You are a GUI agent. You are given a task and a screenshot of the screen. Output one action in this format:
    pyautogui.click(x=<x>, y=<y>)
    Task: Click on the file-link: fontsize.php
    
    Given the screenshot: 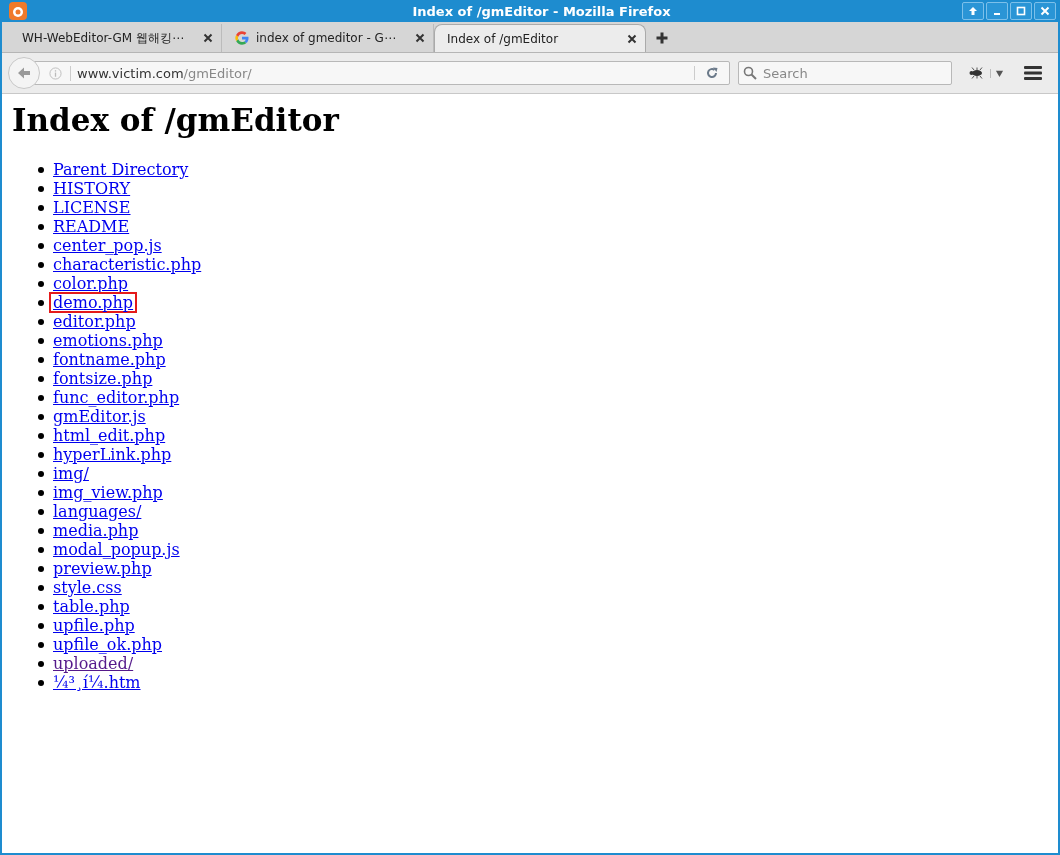 What is the action you would take?
    pyautogui.click(x=103, y=378)
    